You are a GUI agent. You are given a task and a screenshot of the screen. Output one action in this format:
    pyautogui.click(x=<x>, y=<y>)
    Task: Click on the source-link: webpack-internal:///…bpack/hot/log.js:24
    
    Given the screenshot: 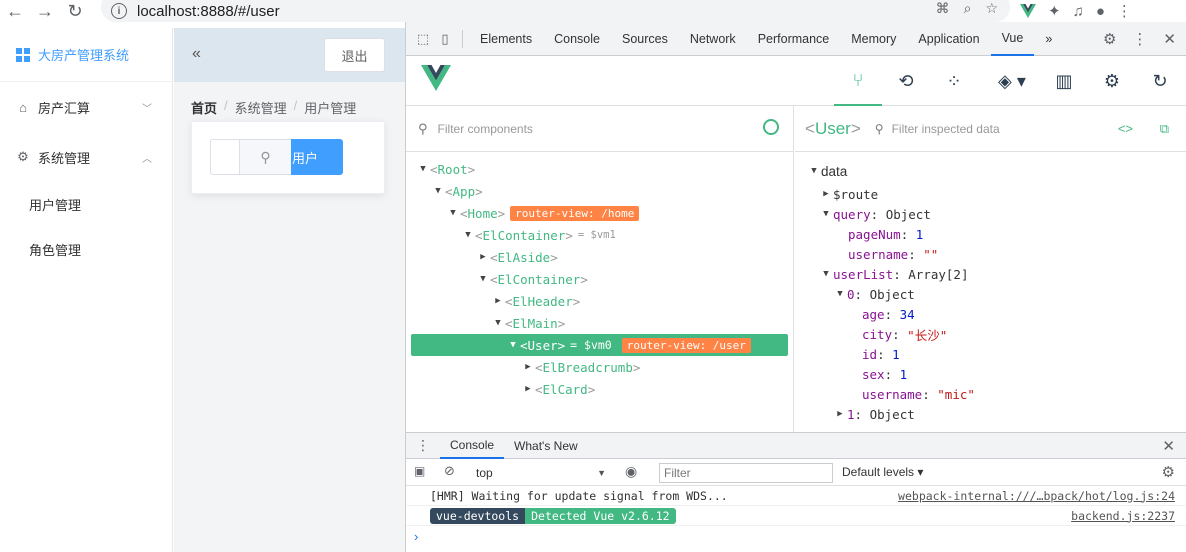 What is the action you would take?
    pyautogui.click(x=1036, y=496)
    